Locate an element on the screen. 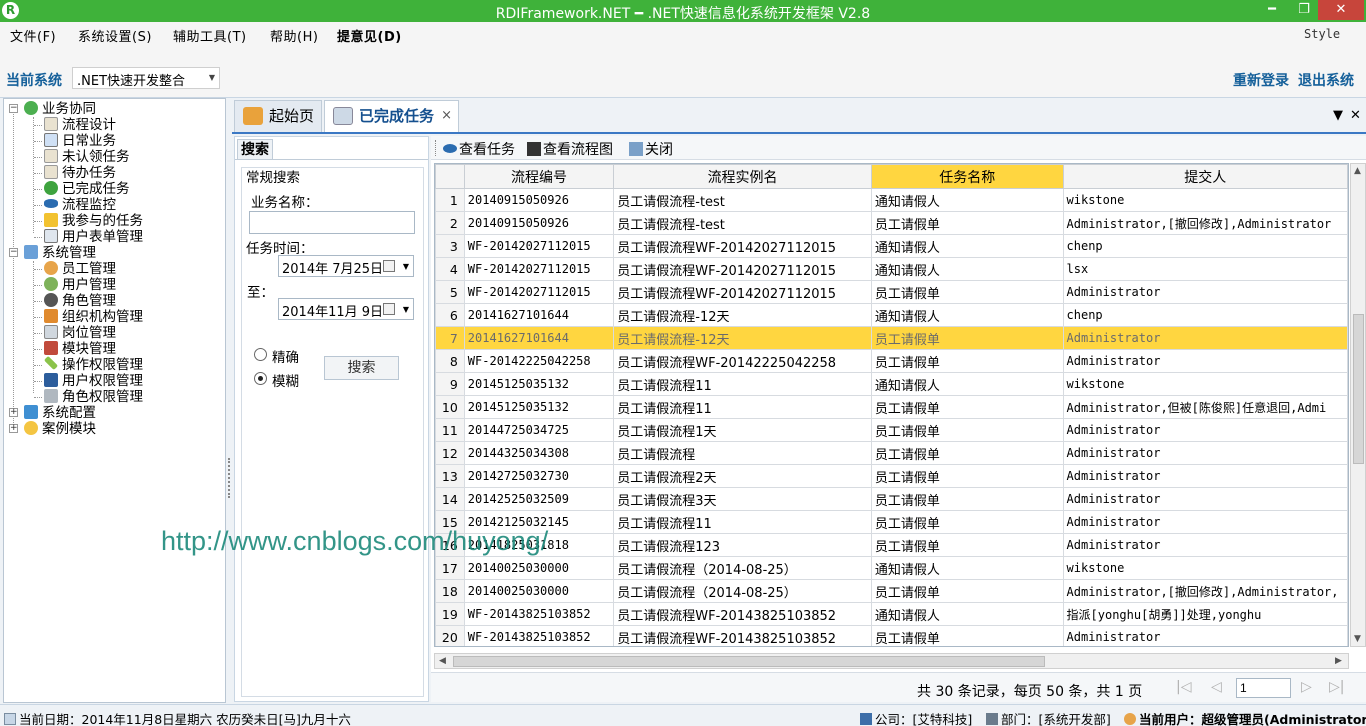  tab-close-all-button: ✕ is located at coordinates (1355, 115).